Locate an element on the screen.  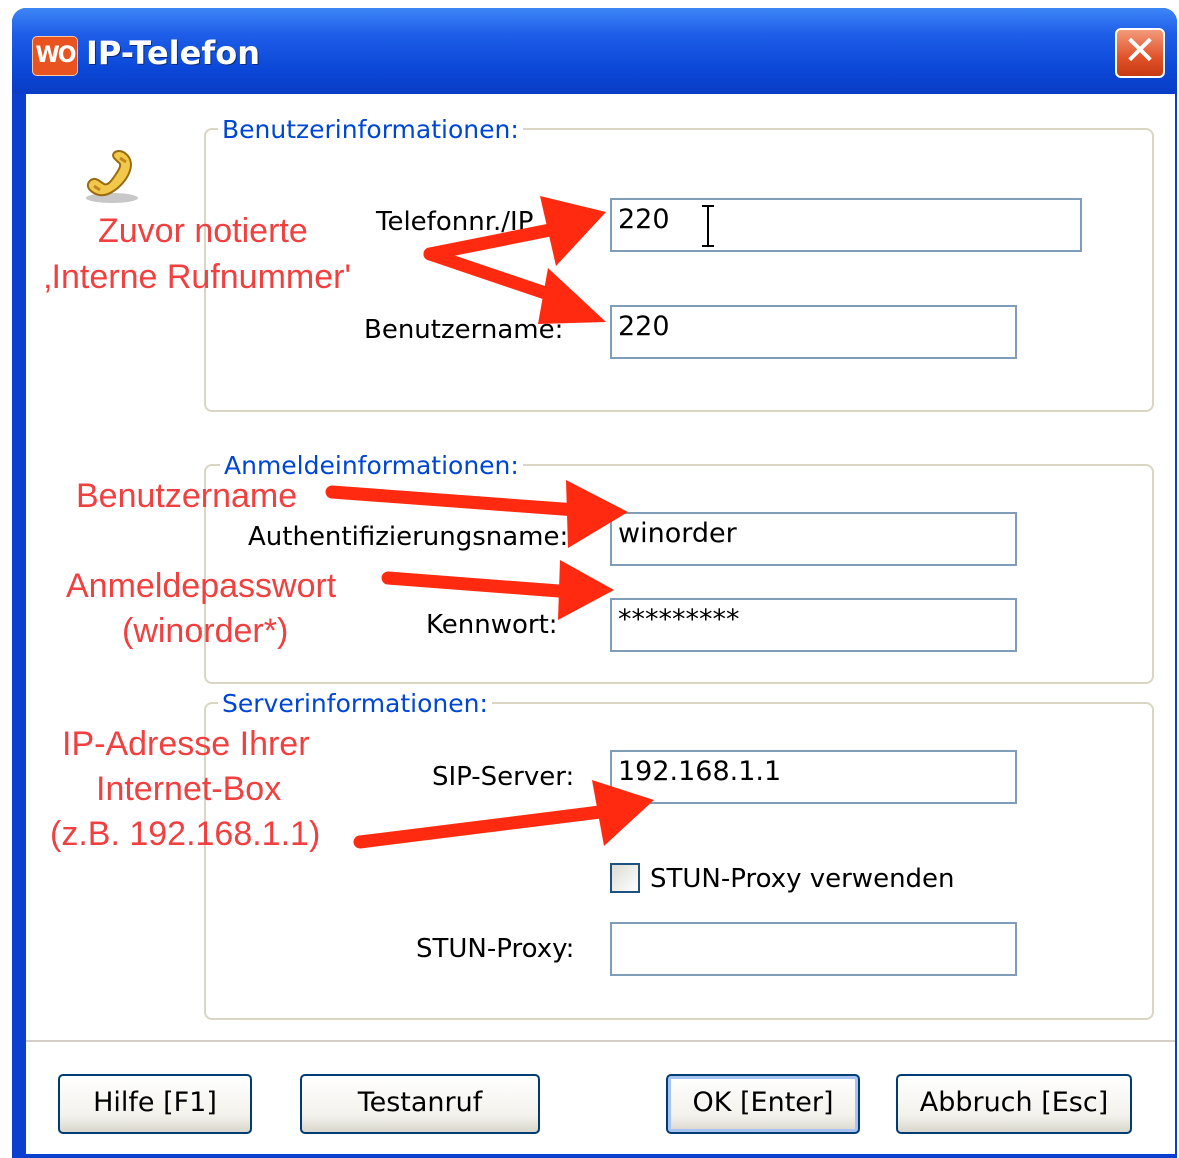
arrow-head-auth is located at coordinates (597, 514).